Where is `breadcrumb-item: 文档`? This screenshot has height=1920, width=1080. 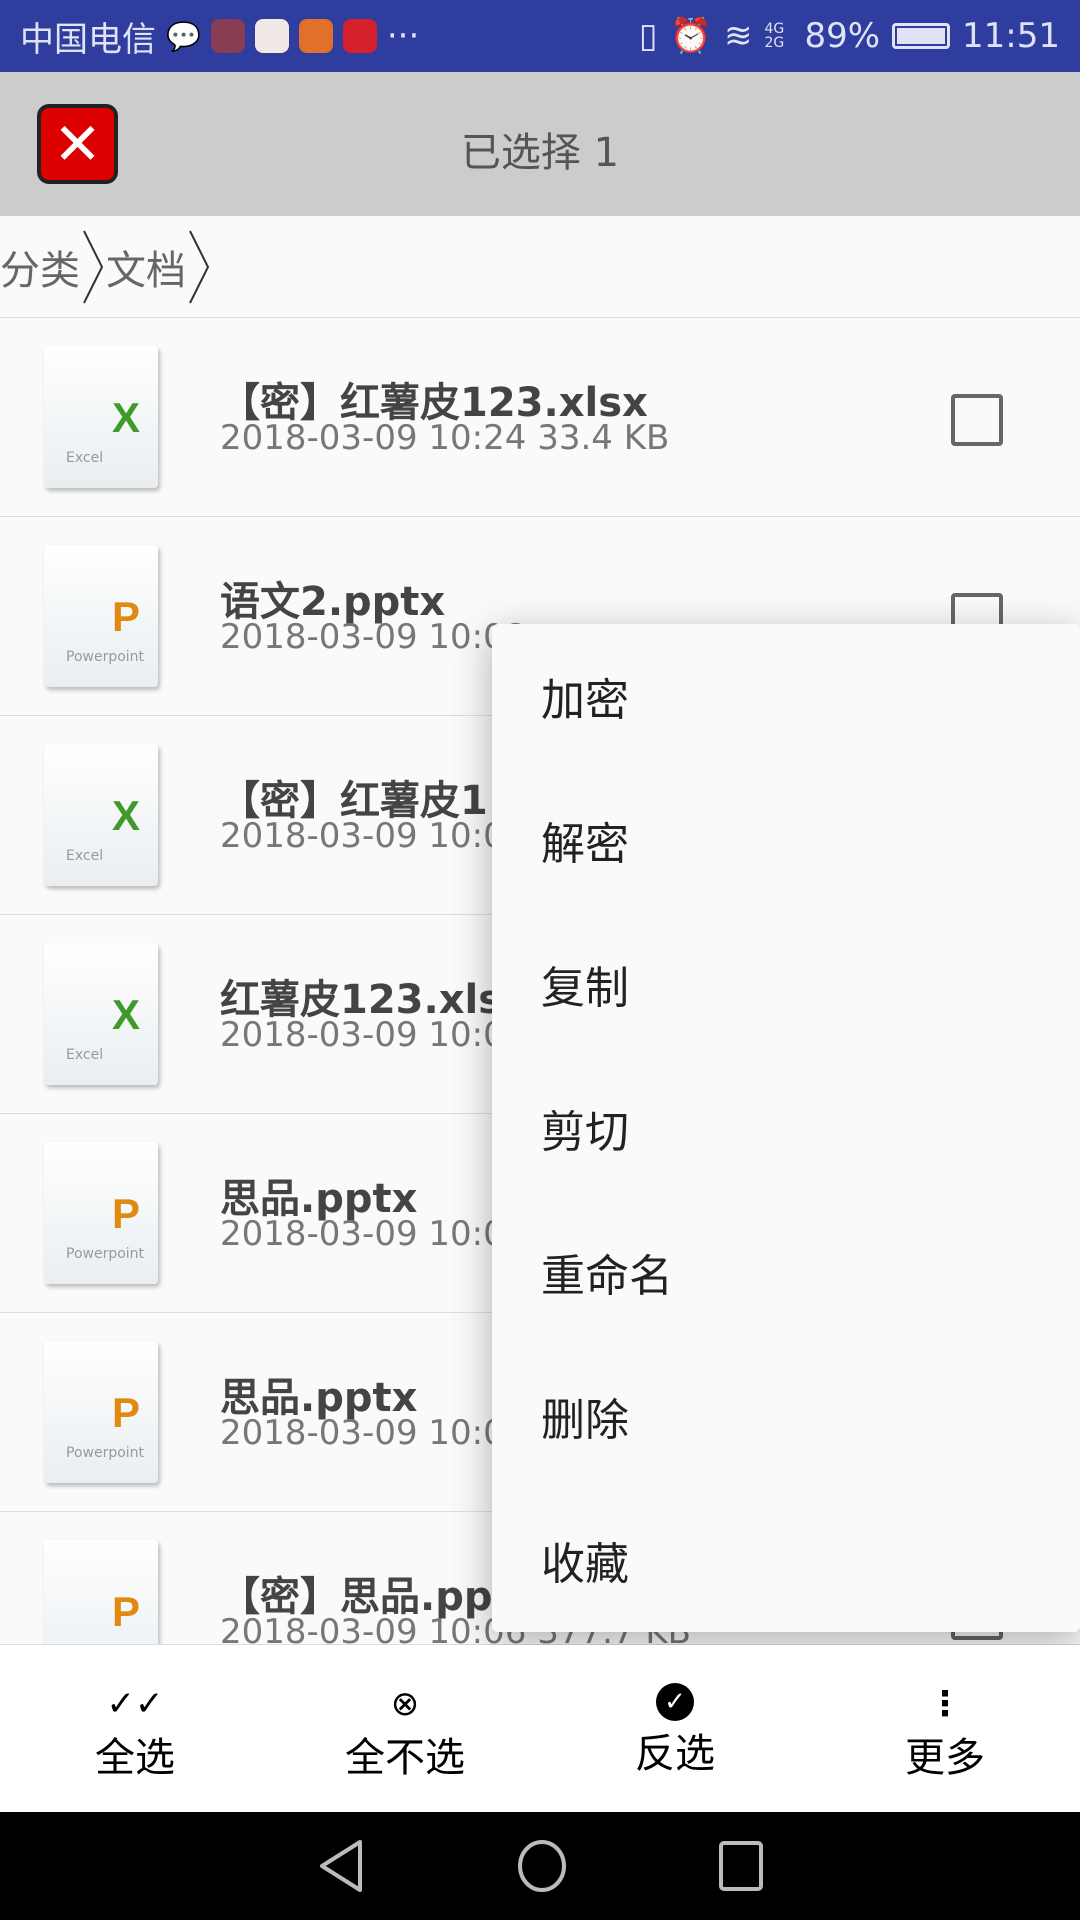 breadcrumb-item: 文档 is located at coordinates (146, 267).